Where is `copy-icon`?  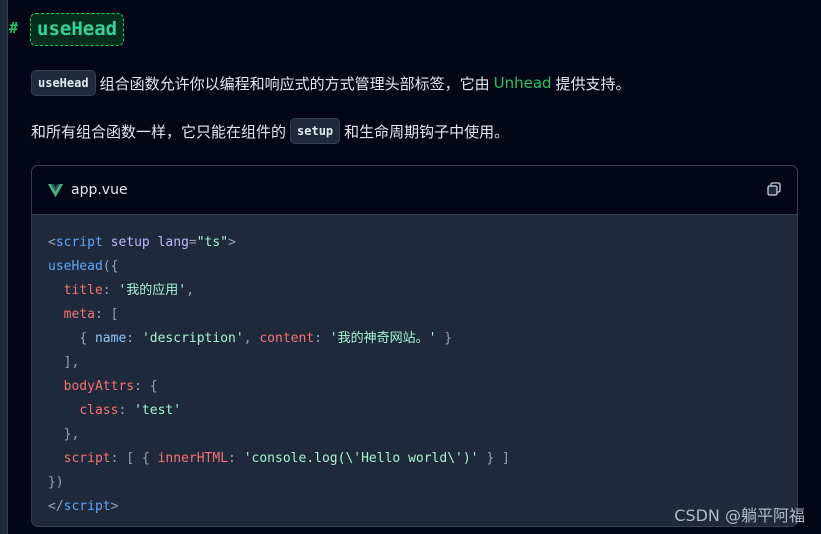
copy-icon is located at coordinates (774, 189).